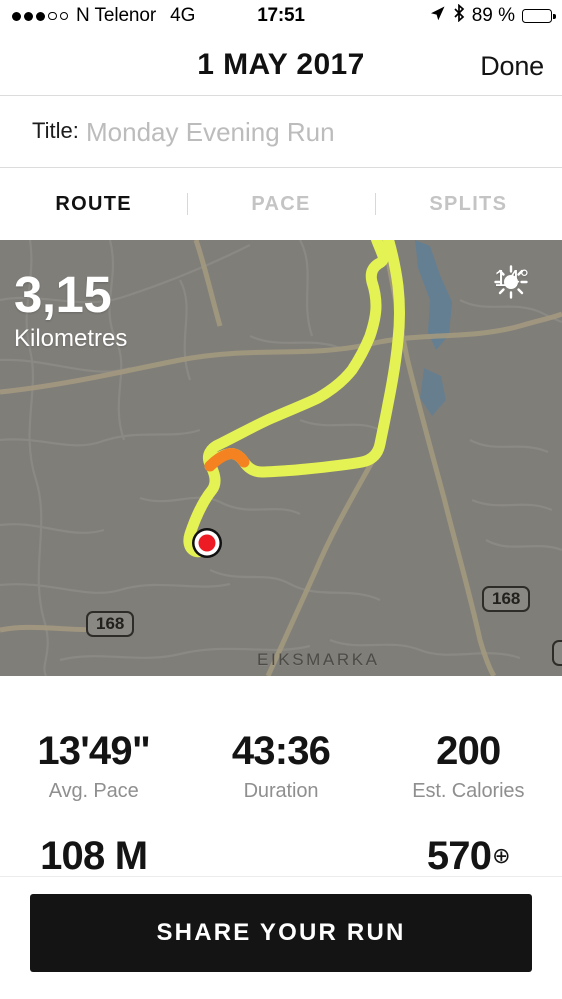 The width and height of the screenshot is (562, 999). What do you see at coordinates (506, 599) in the screenshot?
I see `road-shield-168-right: 168` at bounding box center [506, 599].